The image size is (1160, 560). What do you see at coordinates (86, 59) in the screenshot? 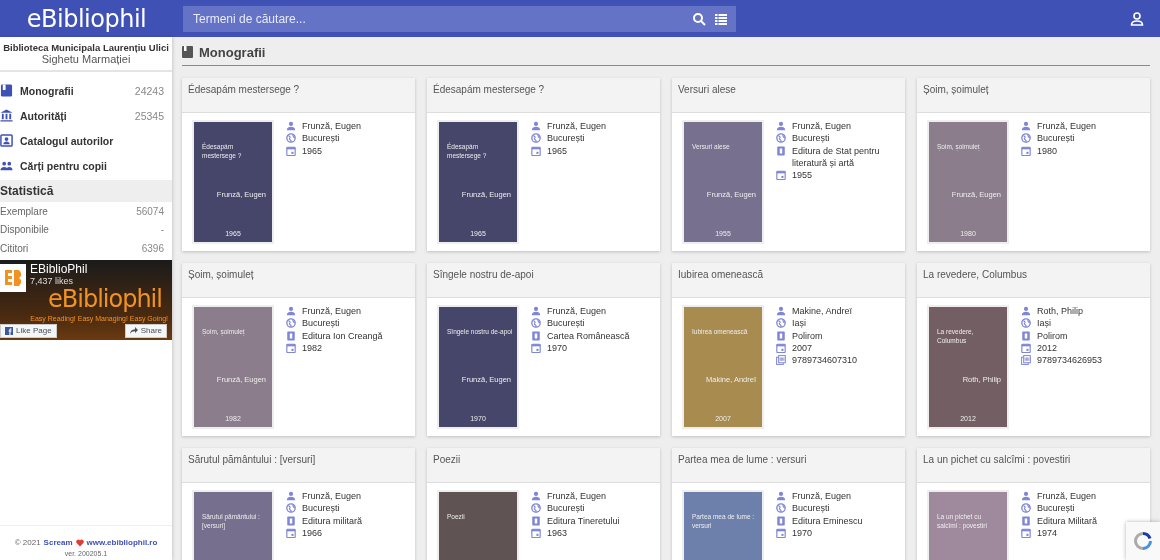
I see `library-city: Sighetu Marmației` at bounding box center [86, 59].